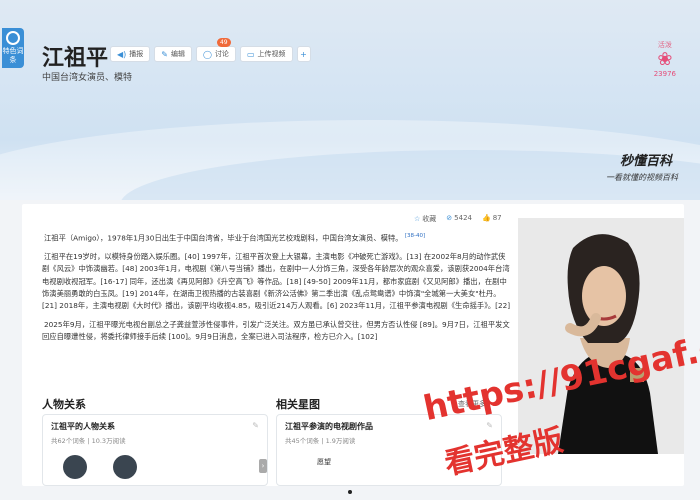  Describe the element at coordinates (122, 54) in the screenshot. I see `speaker-icon: ◀)` at that location.